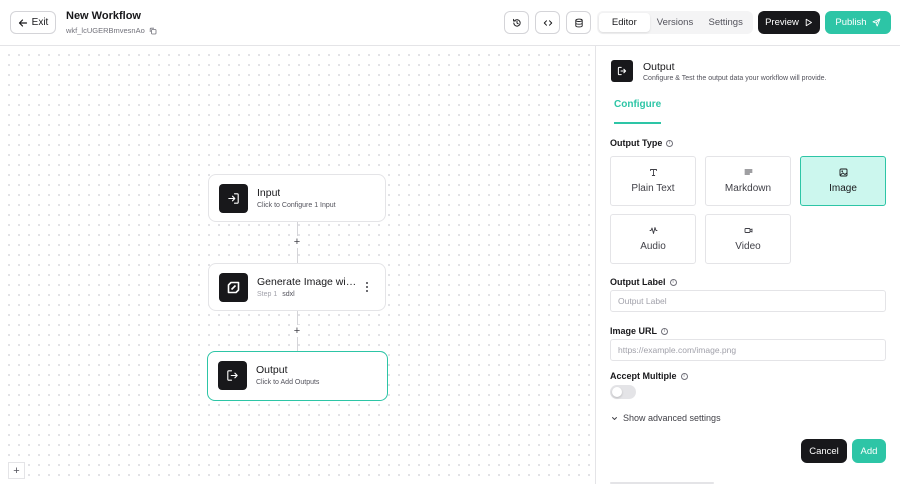  I want to click on exit-label: Exit, so click(40, 22).